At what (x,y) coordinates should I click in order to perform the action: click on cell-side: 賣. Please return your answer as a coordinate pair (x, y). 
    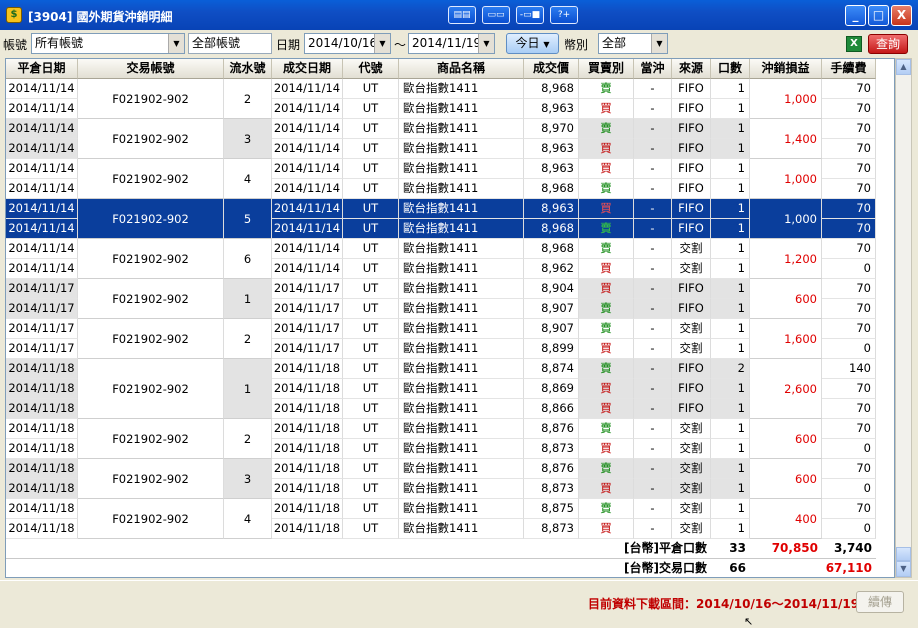
    Looking at the image, I should click on (606, 129).